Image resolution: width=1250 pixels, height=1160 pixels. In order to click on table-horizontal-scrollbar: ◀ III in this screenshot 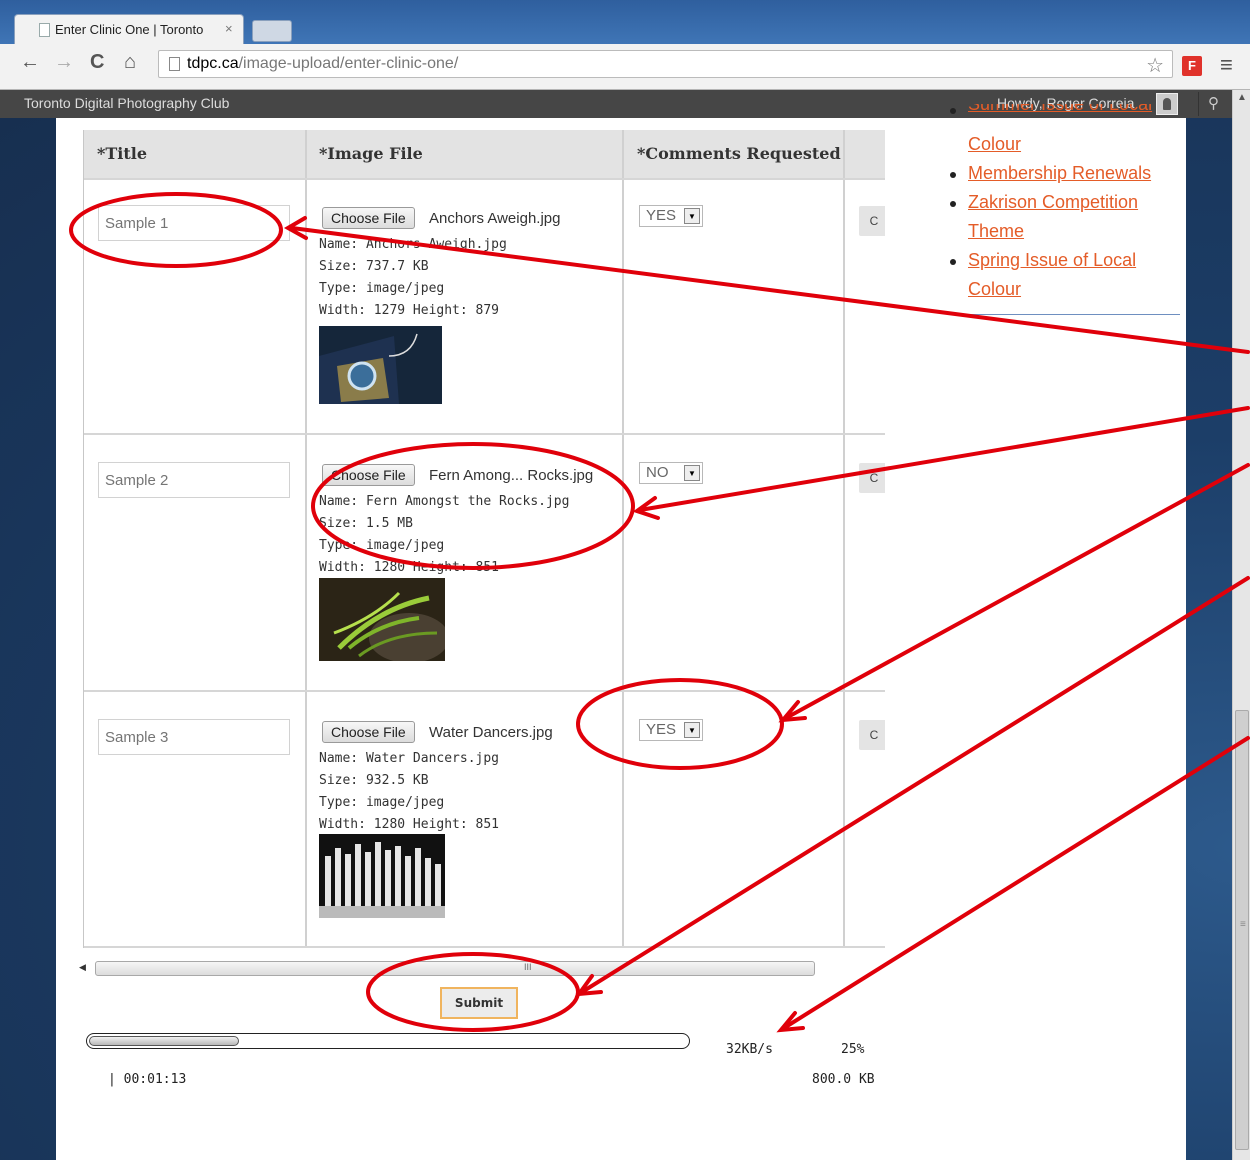, I will do `click(480, 969)`.